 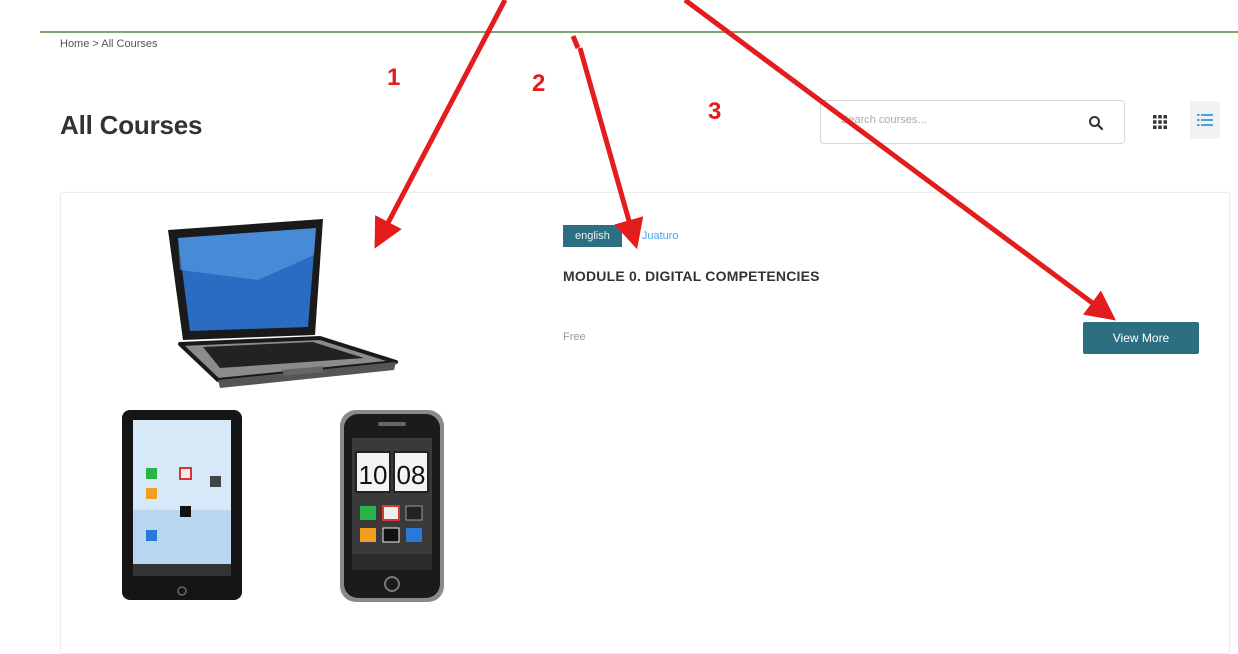 I want to click on list-view-icon, so click(x=1205, y=120).